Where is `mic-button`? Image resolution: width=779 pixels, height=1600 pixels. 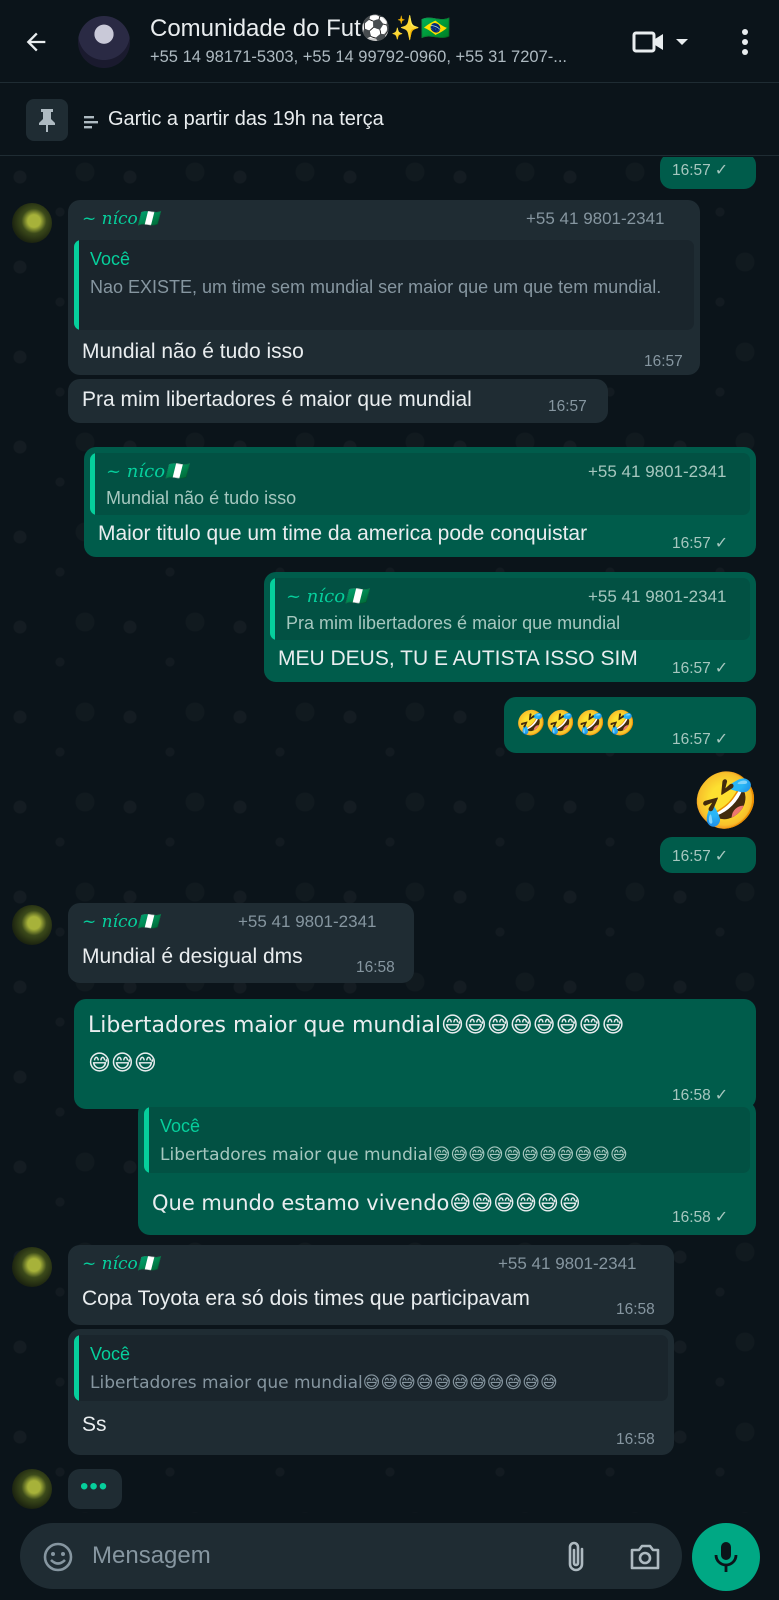
mic-button is located at coordinates (726, 1557).